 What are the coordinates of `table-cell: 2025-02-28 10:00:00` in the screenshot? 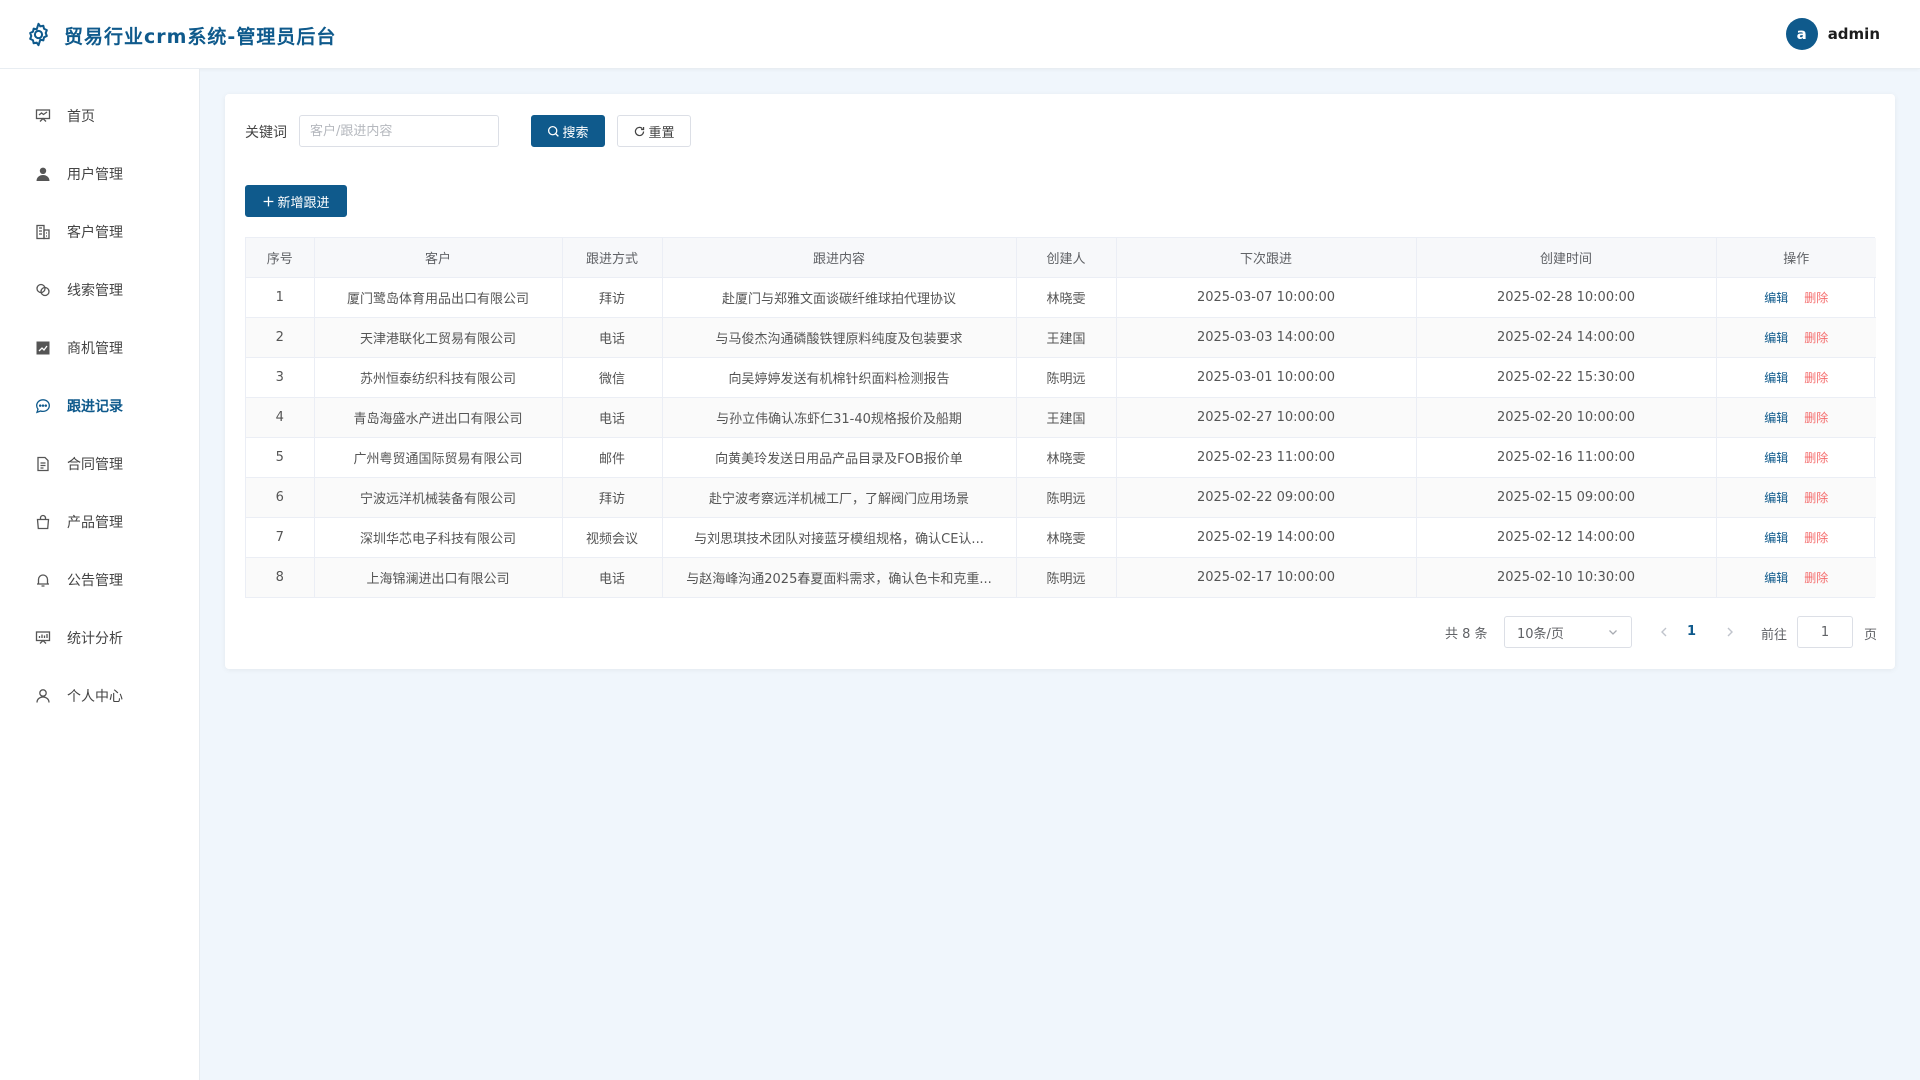 It's located at (1566, 297).